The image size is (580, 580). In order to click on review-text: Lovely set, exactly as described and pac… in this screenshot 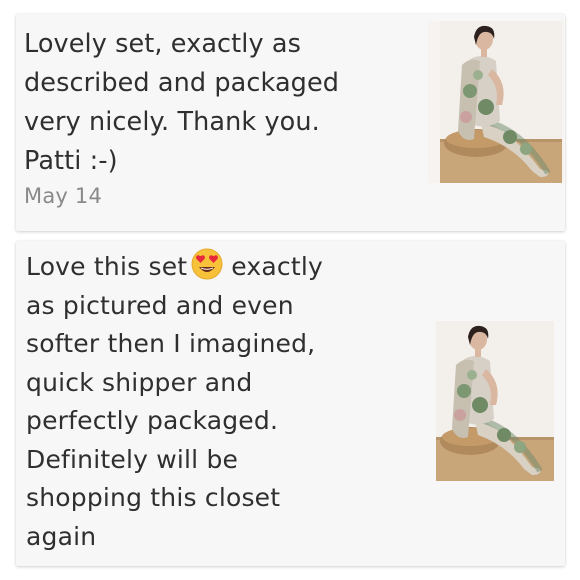, I will do `click(182, 102)`.